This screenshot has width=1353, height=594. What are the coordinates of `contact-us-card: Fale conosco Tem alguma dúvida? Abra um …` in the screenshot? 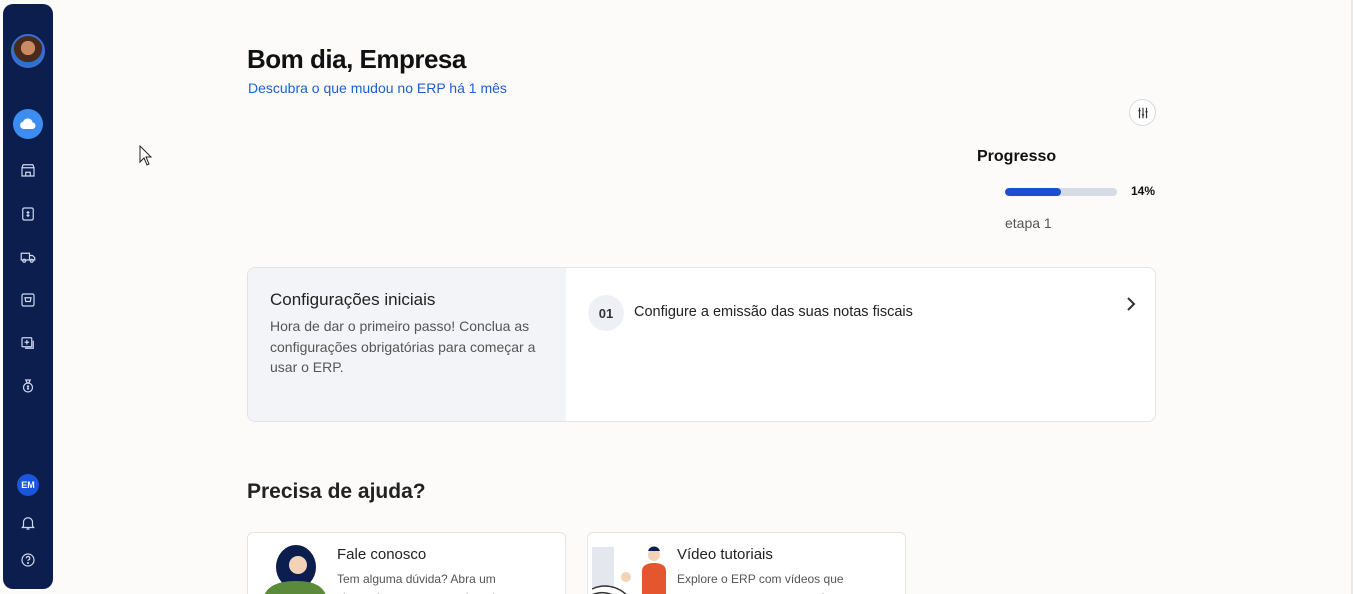 It's located at (406, 563).